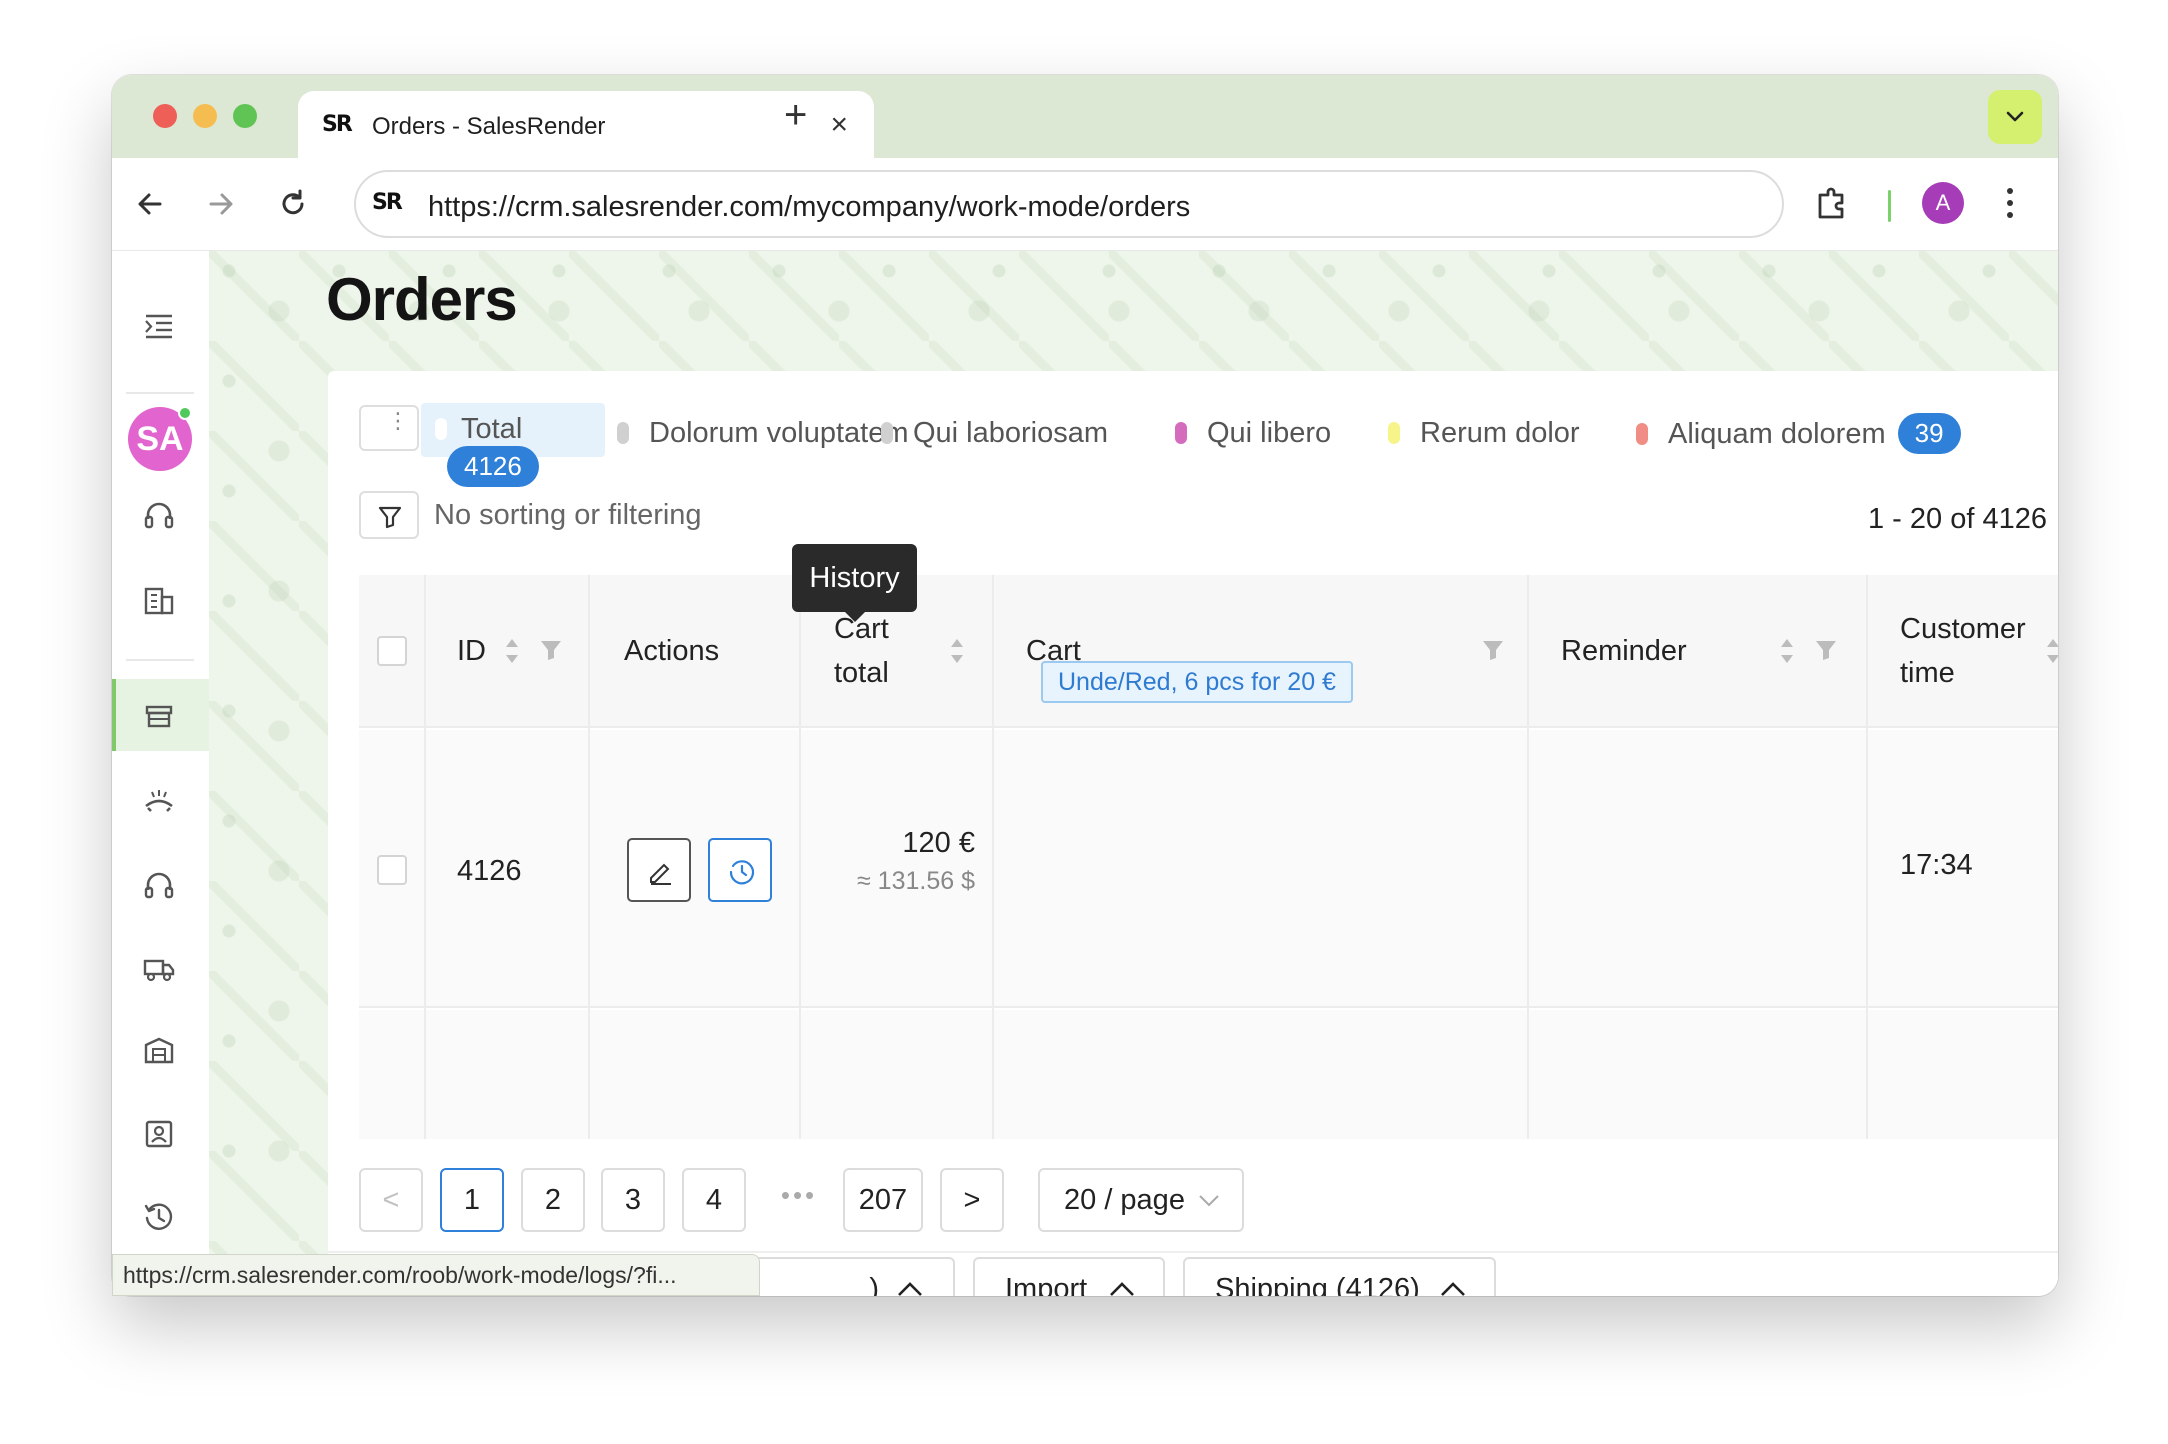  What do you see at coordinates (714, 1200) in the screenshot?
I see `page-4-button: 4` at bounding box center [714, 1200].